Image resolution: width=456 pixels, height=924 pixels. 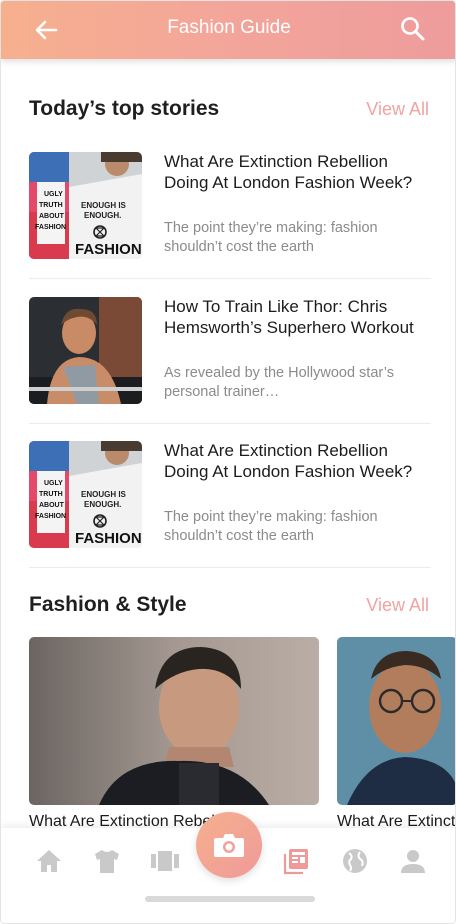 What do you see at coordinates (230, 899) in the screenshot?
I see `home-indicator` at bounding box center [230, 899].